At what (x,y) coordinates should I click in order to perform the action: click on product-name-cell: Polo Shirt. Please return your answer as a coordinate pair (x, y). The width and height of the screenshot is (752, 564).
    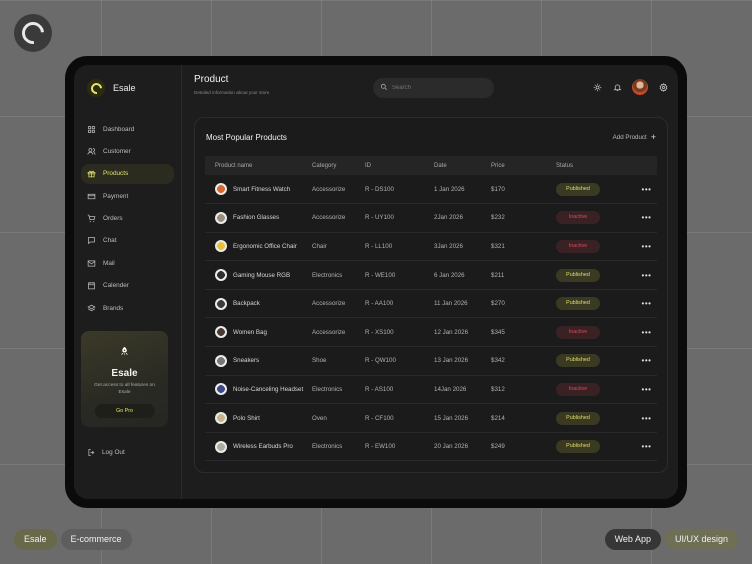
    Looking at the image, I should click on (258, 418).